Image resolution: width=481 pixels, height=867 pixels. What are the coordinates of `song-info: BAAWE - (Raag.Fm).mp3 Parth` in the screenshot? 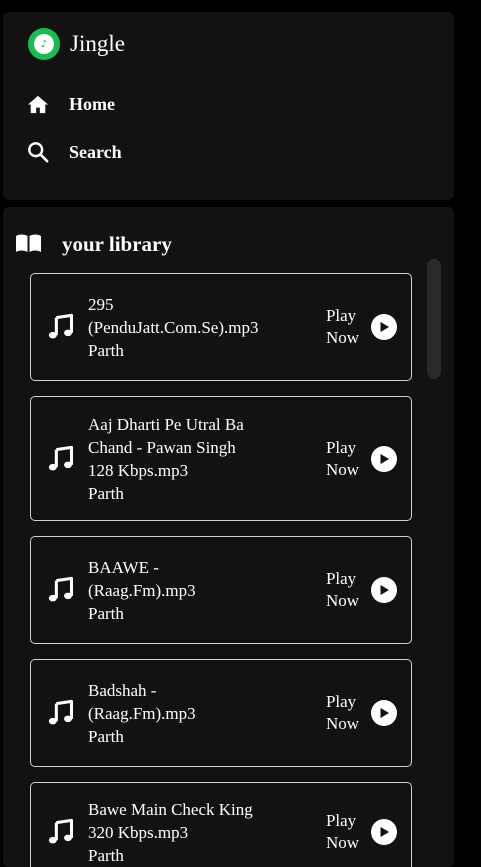 It's located at (216, 590).